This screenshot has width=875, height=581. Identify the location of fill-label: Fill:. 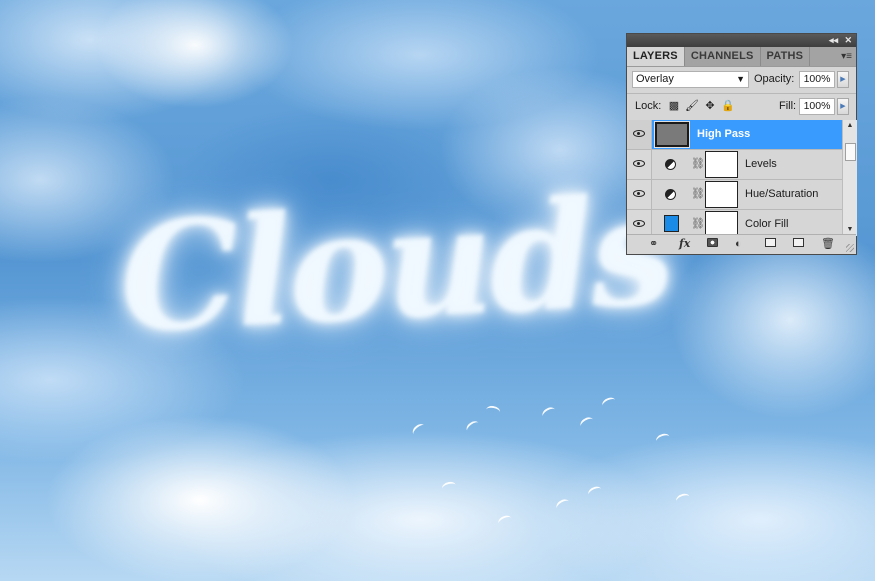
(788, 106).